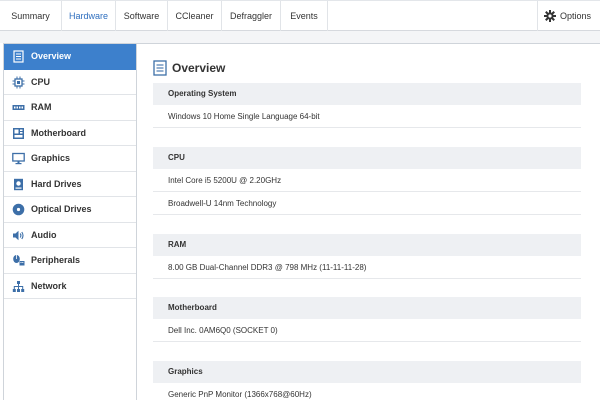  I want to click on tab-summary: Summary, so click(31, 16).